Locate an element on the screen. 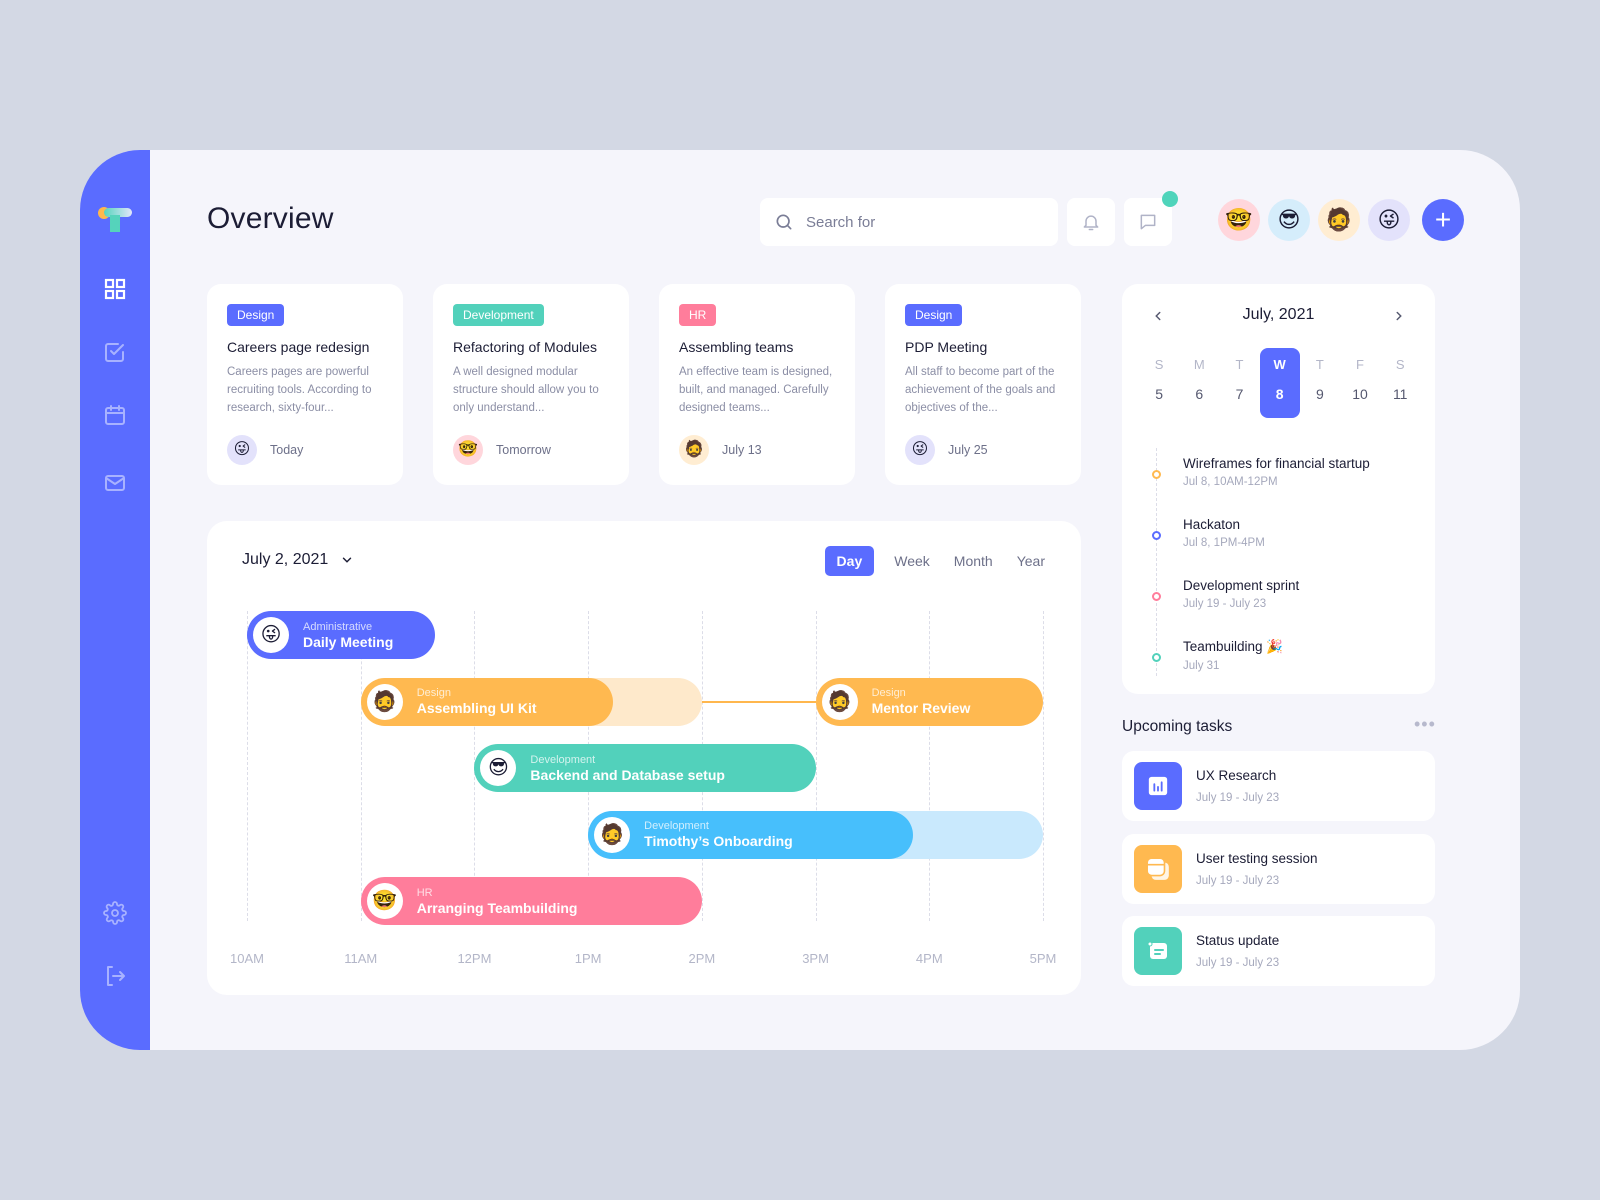  event-avatar: 🤓 is located at coordinates (384, 901).